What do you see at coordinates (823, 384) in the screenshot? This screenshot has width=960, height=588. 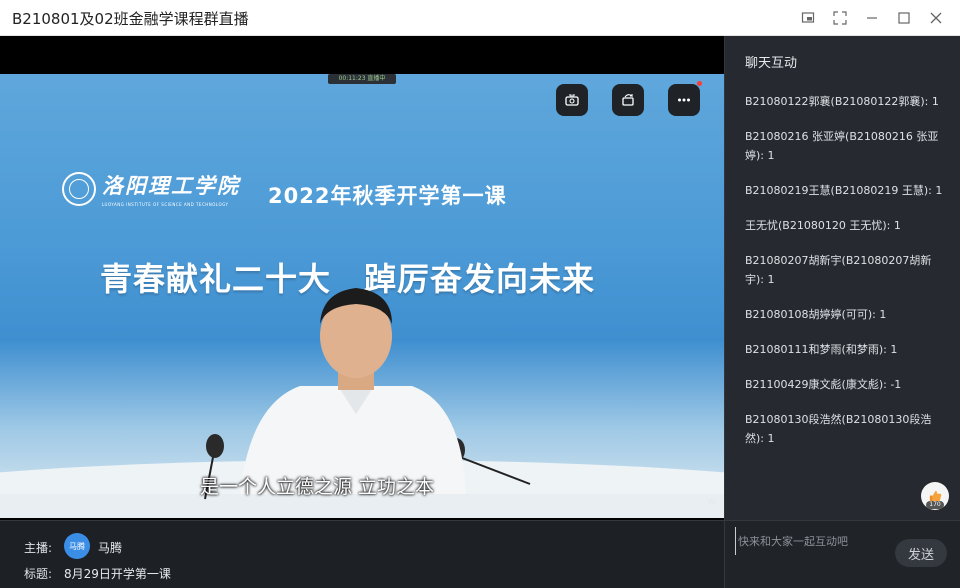 I see `chat-message: B21100429康文彪(康文彪): -1` at bounding box center [823, 384].